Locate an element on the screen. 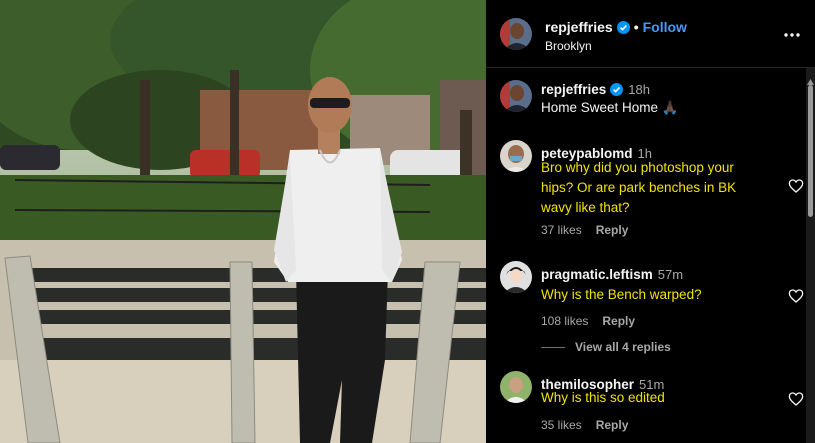 The height and width of the screenshot is (443, 815). comment-meta: 108 likes Reply is located at coordinates (595, 321).